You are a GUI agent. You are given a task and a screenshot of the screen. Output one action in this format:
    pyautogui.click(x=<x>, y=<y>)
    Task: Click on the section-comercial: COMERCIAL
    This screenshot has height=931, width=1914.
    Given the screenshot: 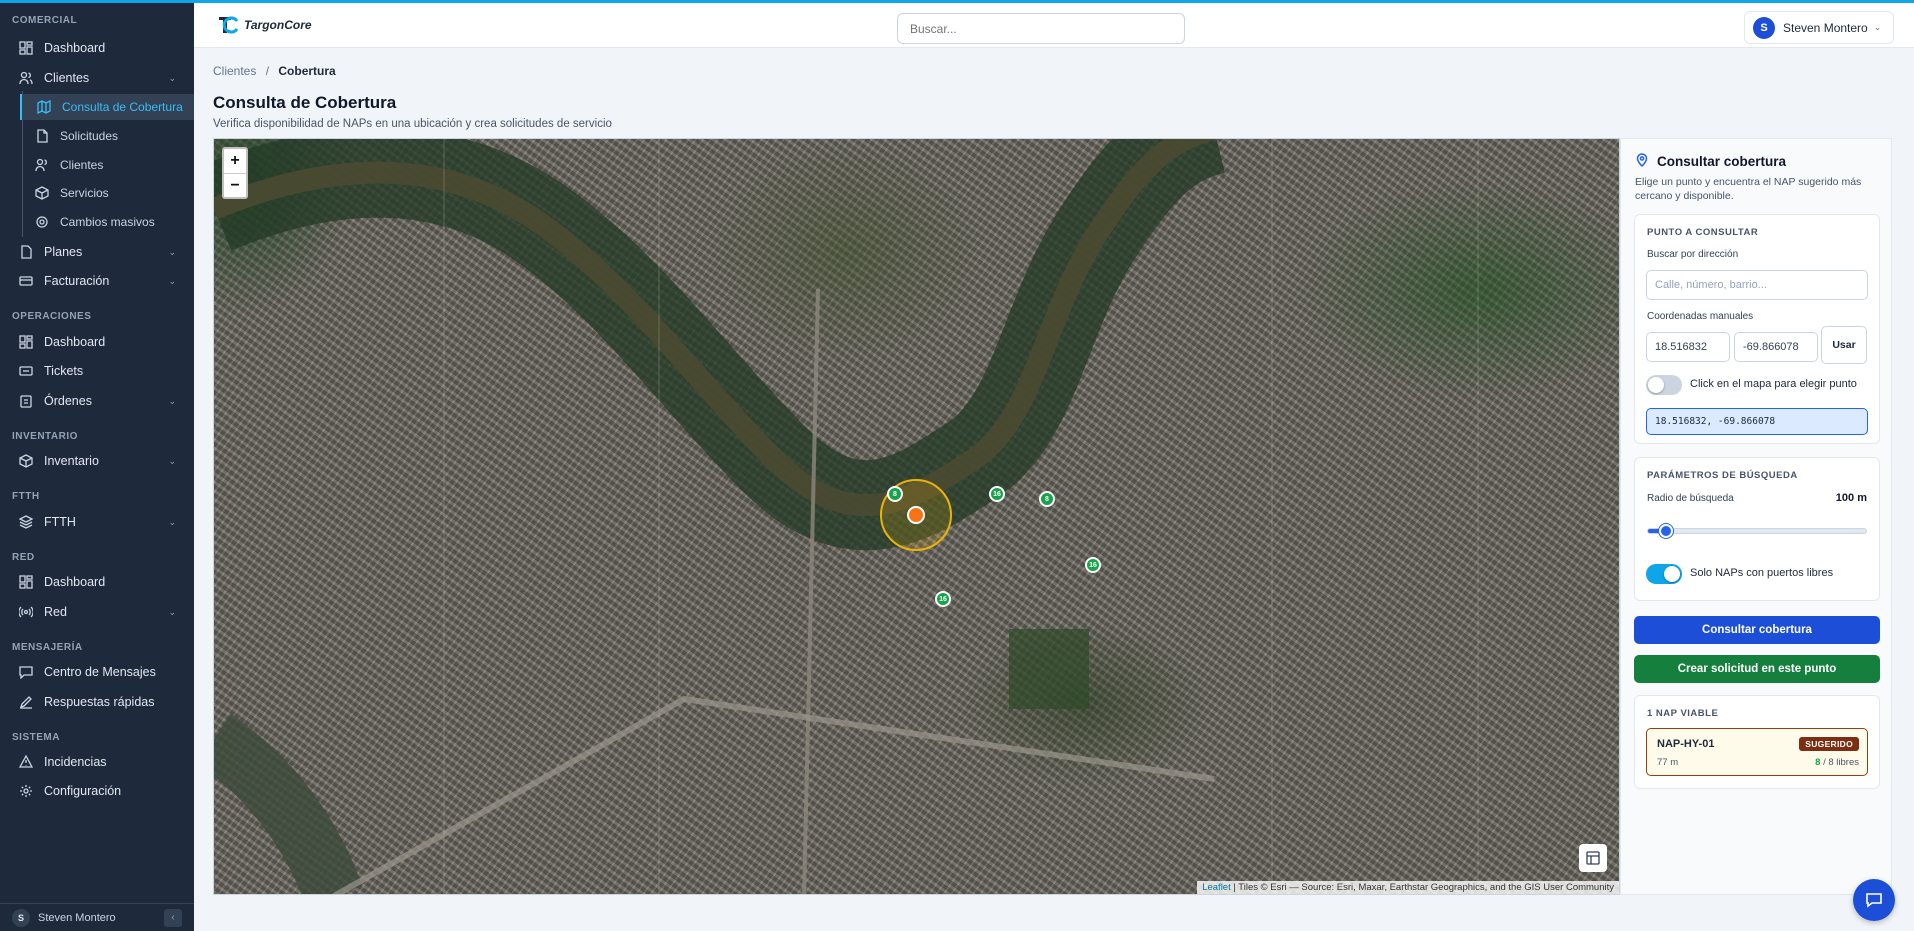 What is the action you would take?
    pyautogui.click(x=45, y=20)
    